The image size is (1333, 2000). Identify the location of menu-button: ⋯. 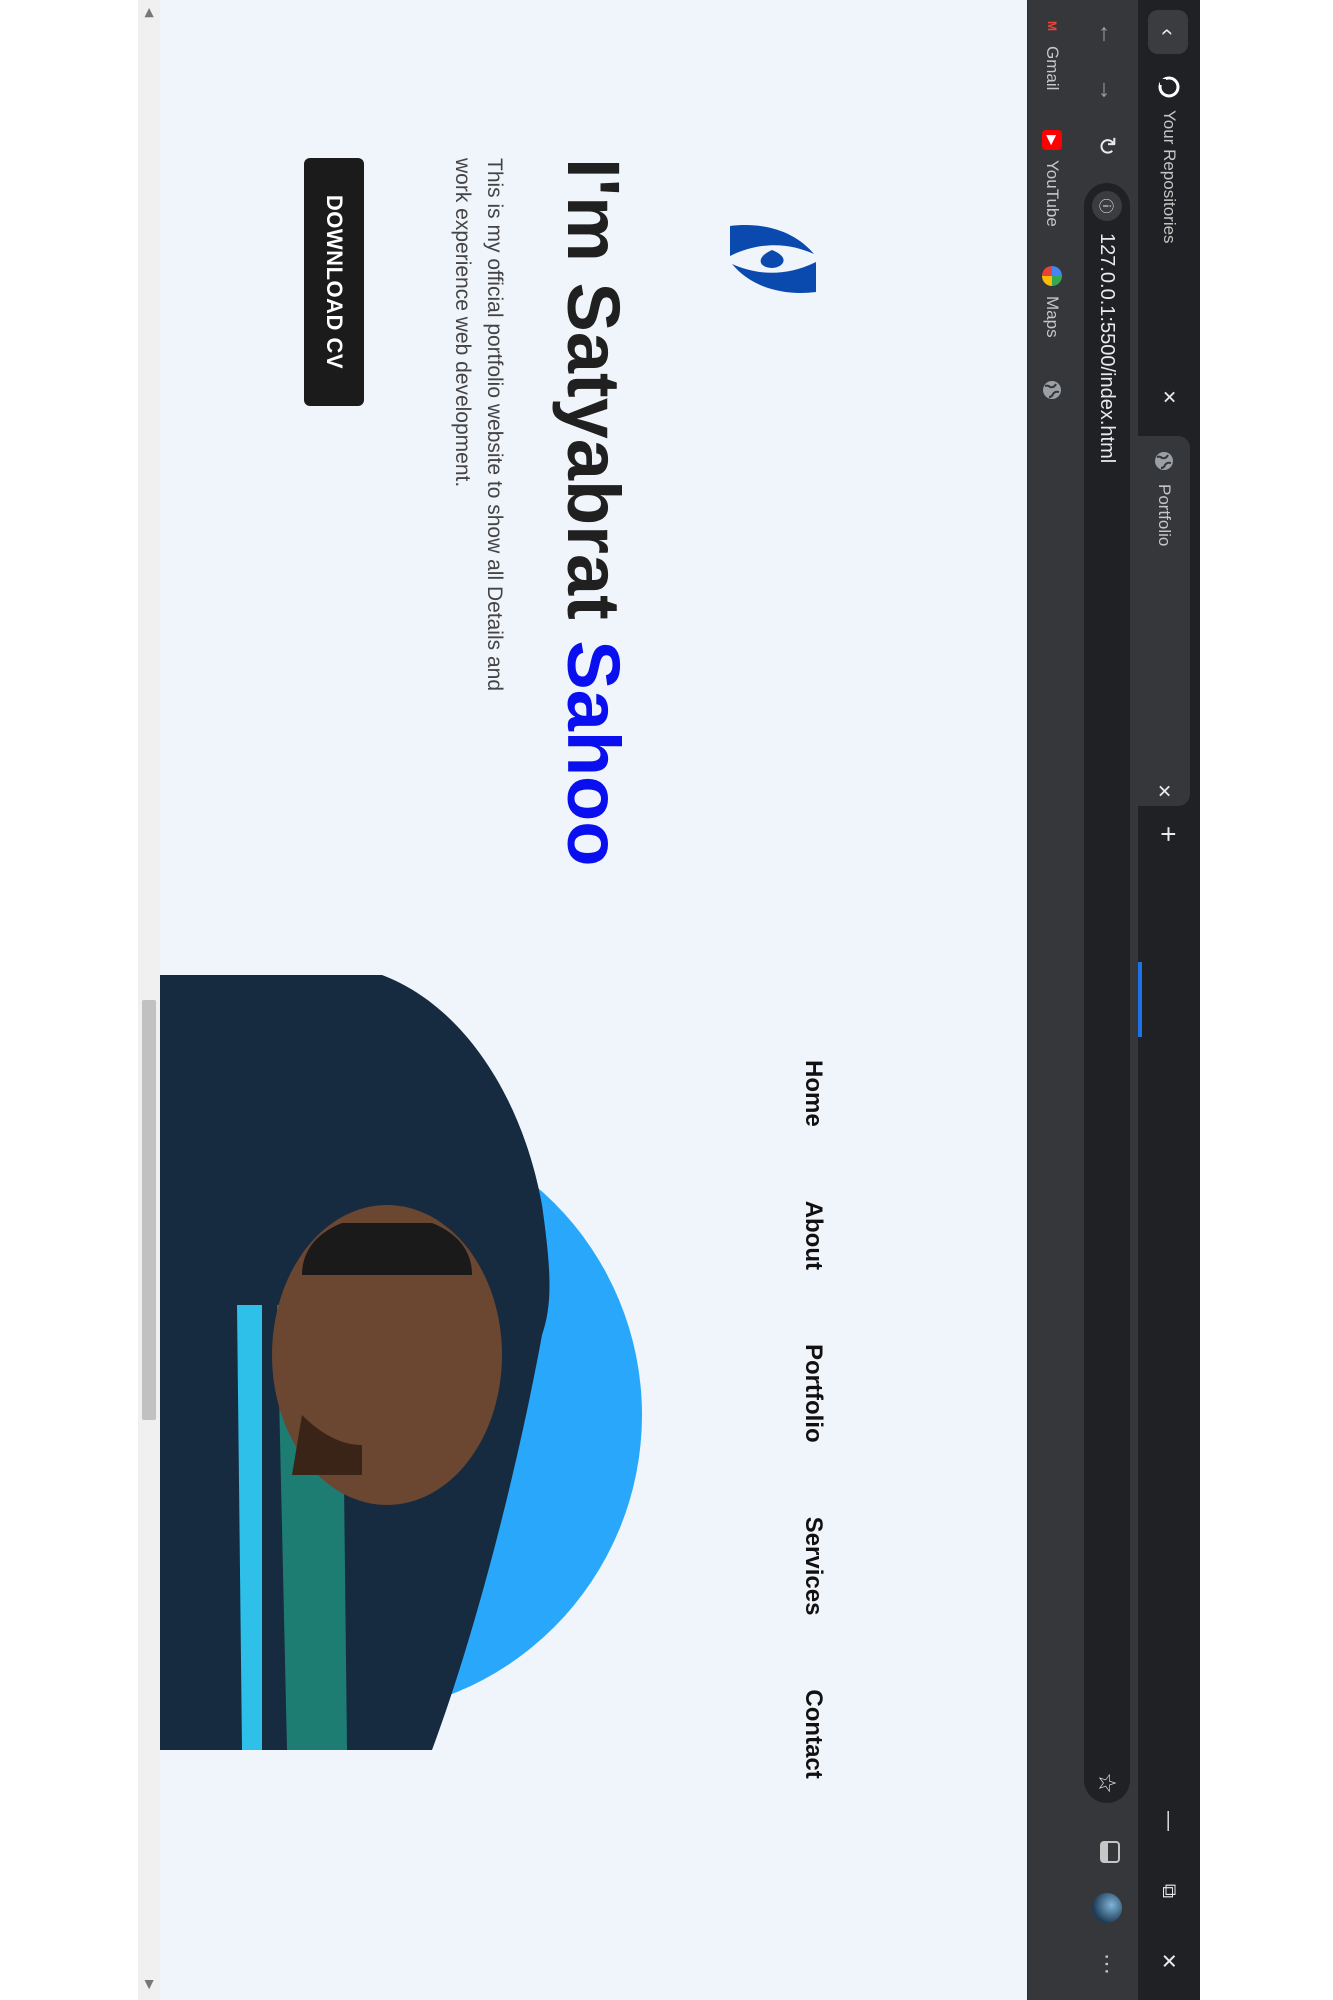
(1107, 1964).